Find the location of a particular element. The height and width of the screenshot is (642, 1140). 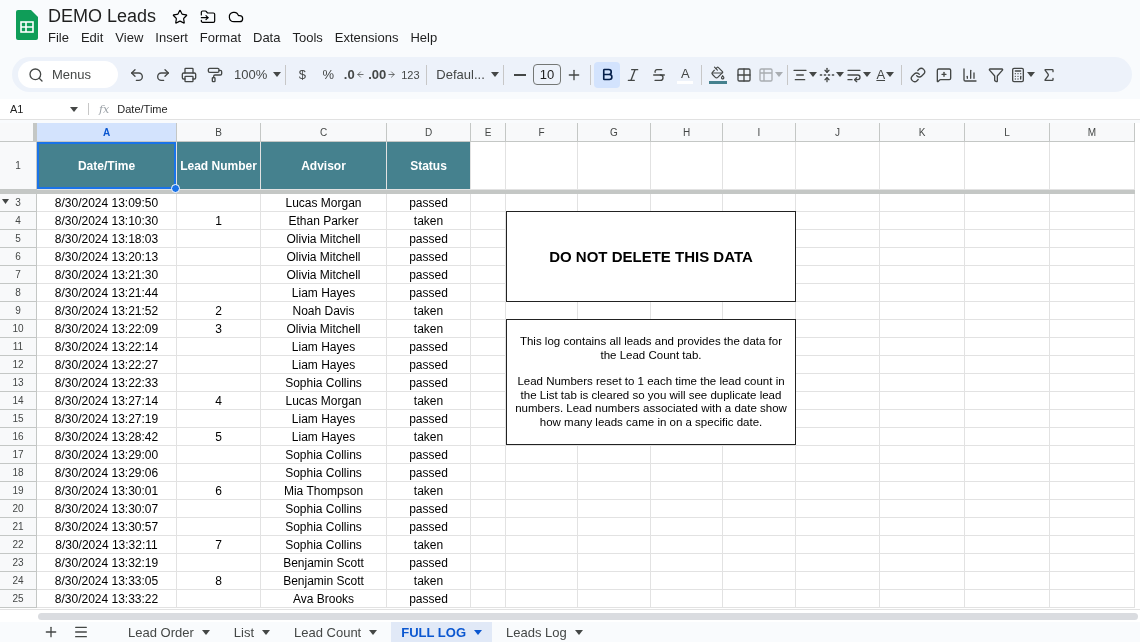

percent-button: % is located at coordinates (328, 74).